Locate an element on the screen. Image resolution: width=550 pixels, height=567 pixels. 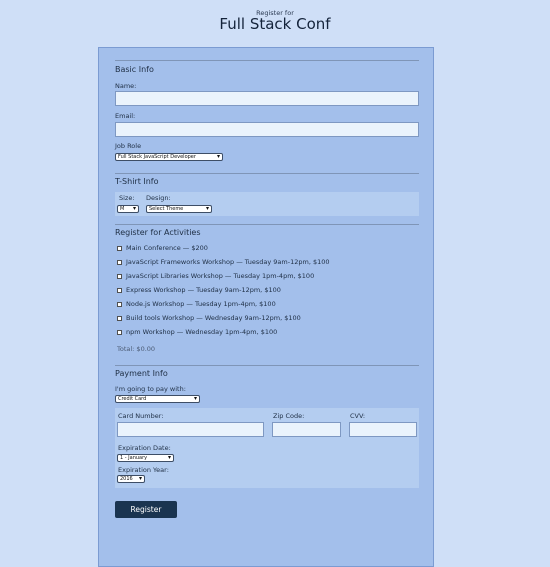
expiration-year-select: 2016 ▾ is located at coordinates (131, 479).